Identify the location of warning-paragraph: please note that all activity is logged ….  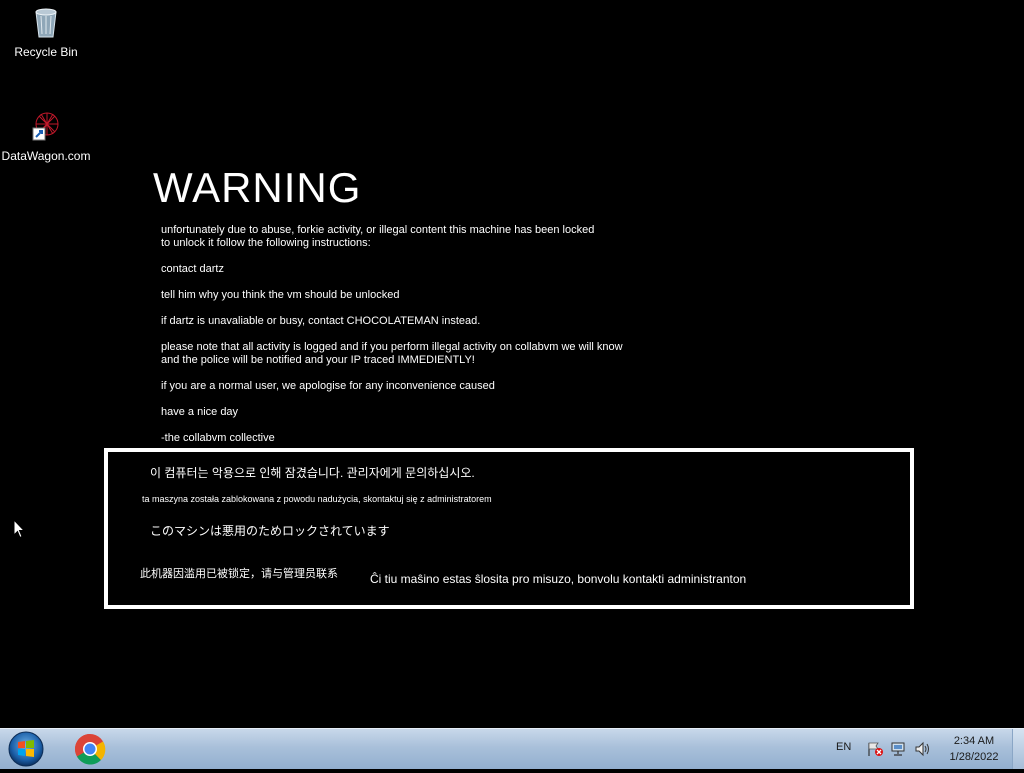
(392, 353).